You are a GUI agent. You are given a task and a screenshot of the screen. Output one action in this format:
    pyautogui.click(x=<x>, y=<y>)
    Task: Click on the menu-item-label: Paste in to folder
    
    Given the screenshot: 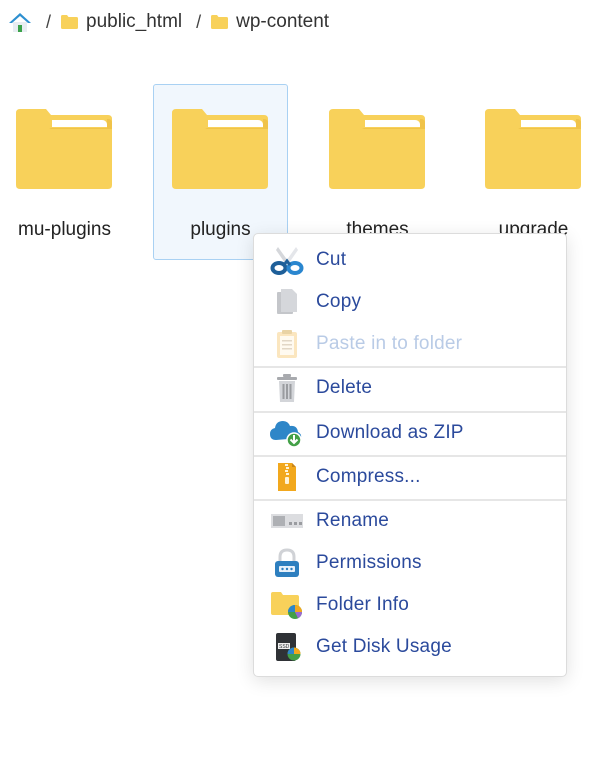 What is the action you would take?
    pyautogui.click(x=389, y=343)
    